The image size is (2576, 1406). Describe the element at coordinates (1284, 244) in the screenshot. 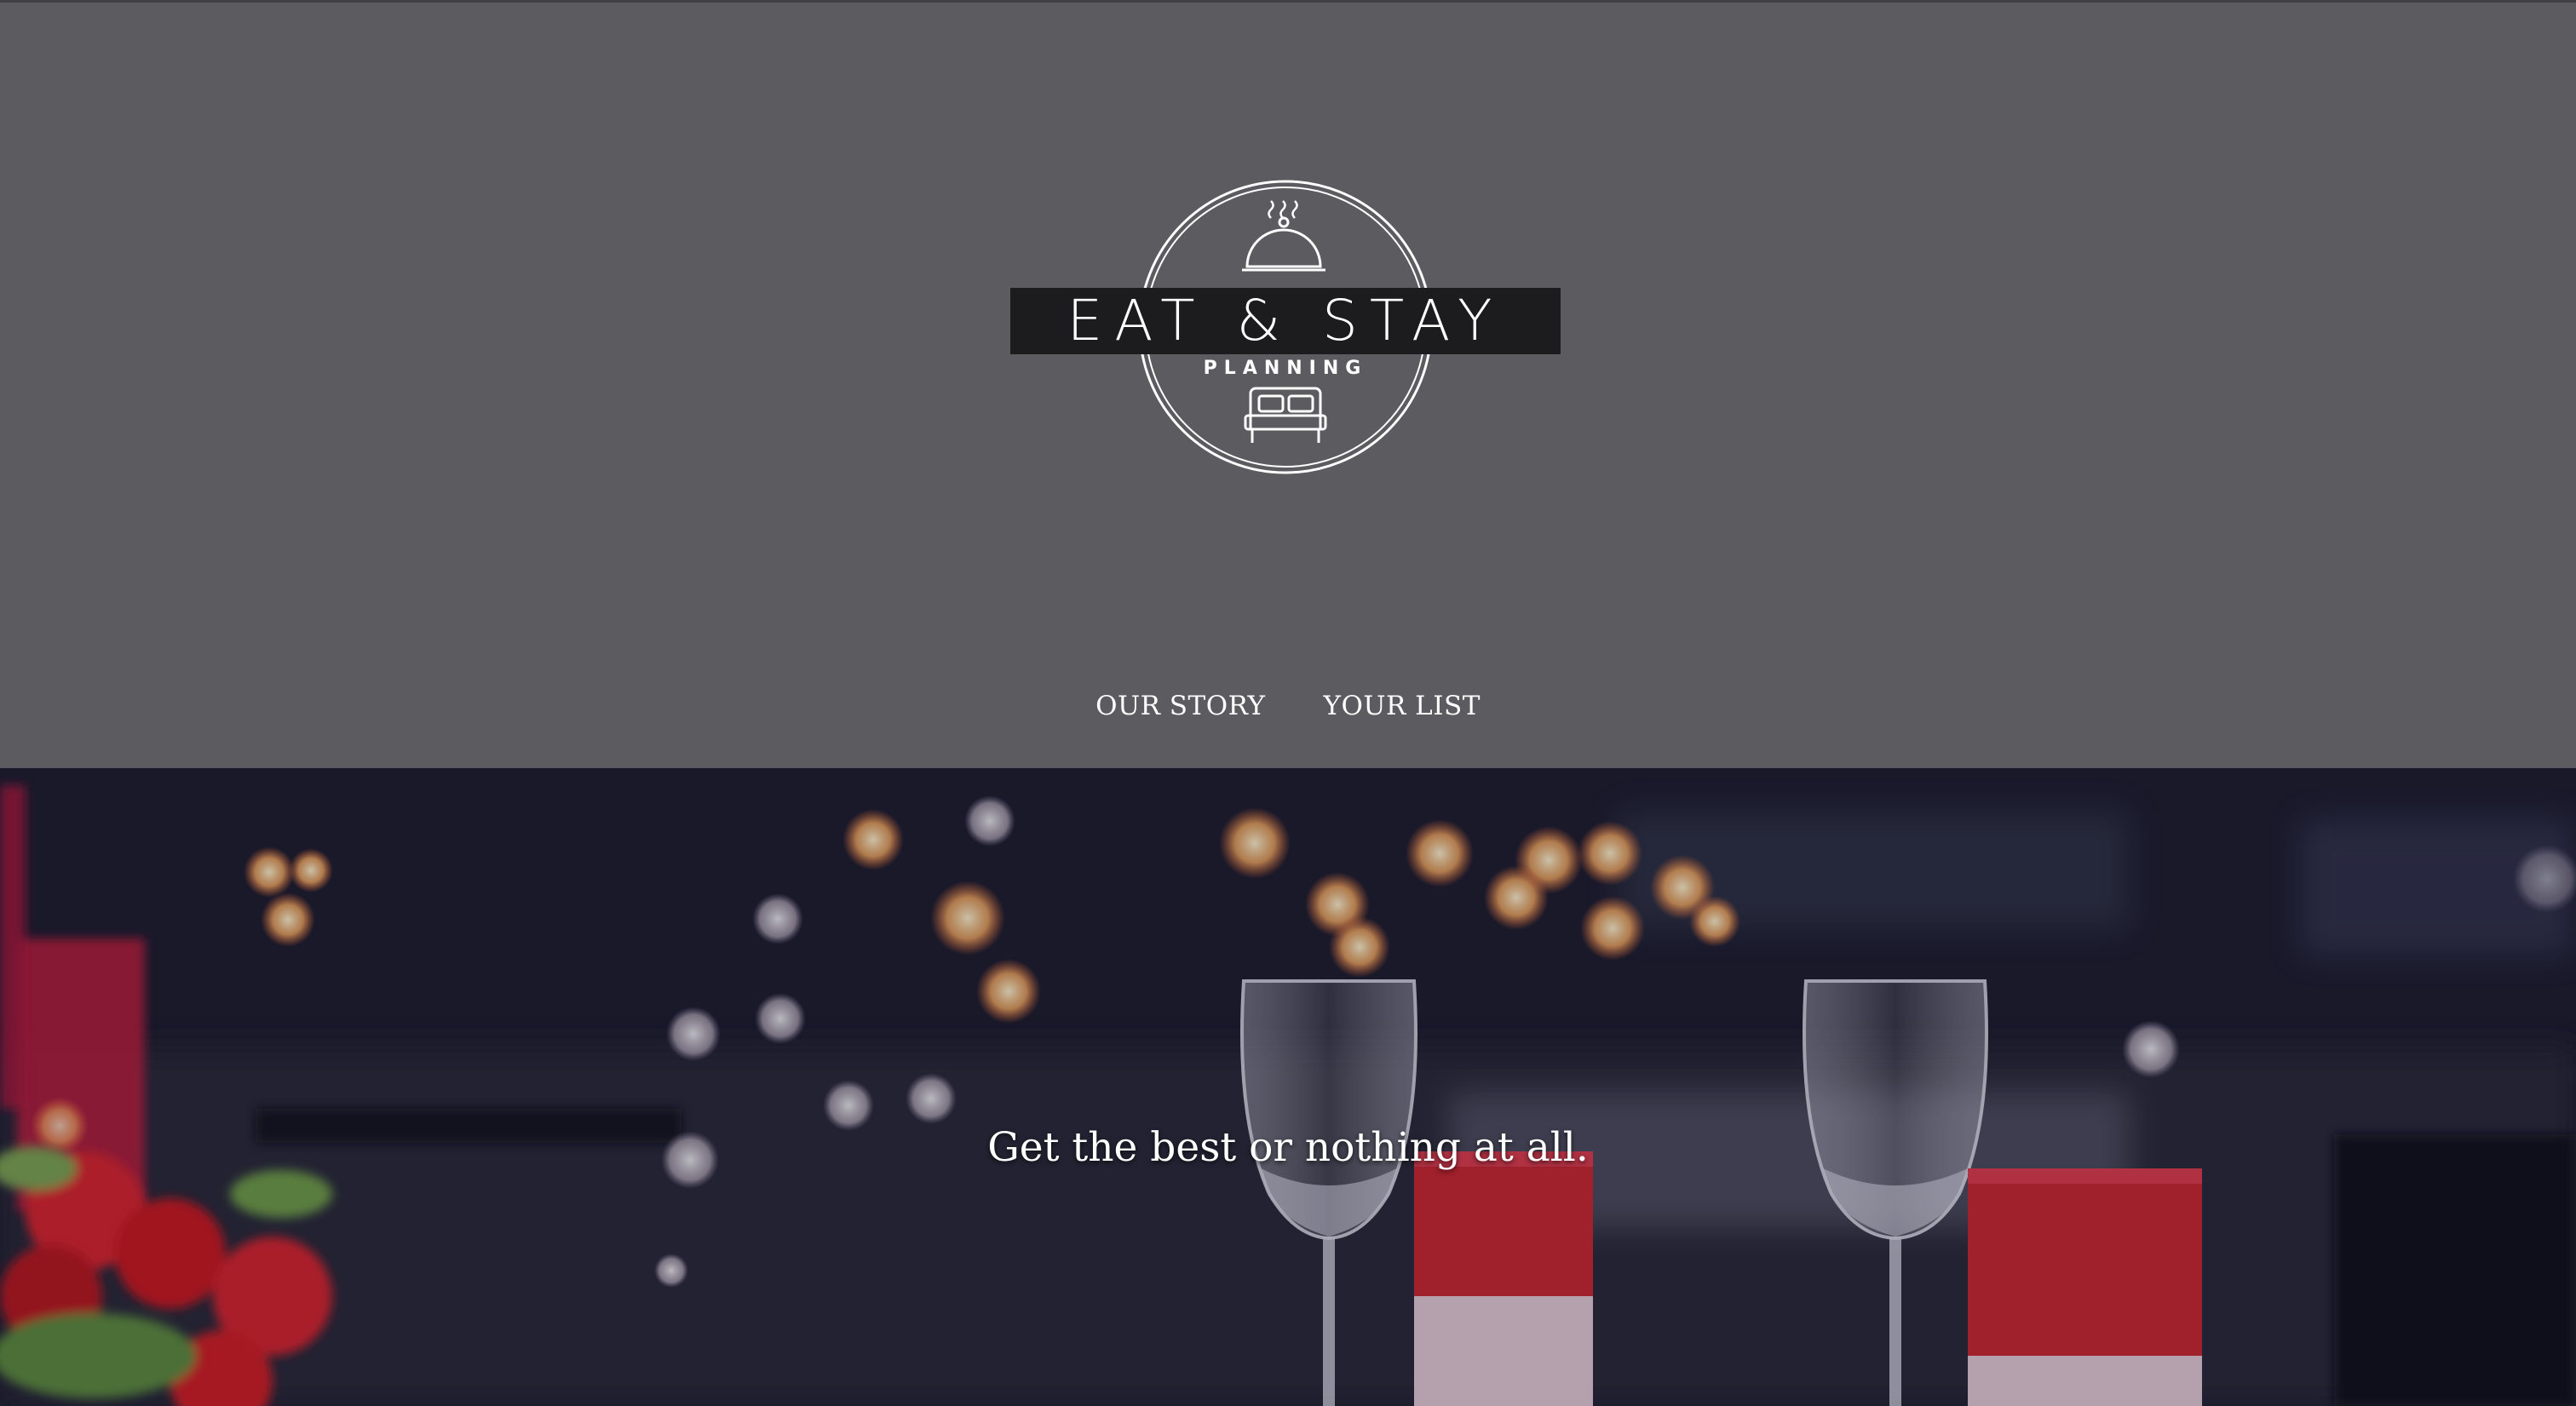

I see `cloche-icon` at that location.